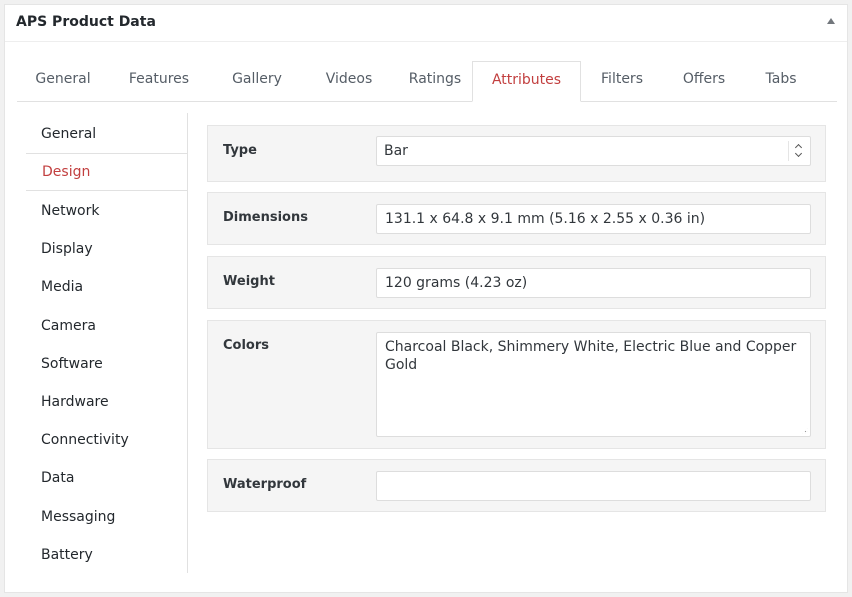 The image size is (852, 597). What do you see at coordinates (781, 81) in the screenshot?
I see `tab-tabs: Tabs` at bounding box center [781, 81].